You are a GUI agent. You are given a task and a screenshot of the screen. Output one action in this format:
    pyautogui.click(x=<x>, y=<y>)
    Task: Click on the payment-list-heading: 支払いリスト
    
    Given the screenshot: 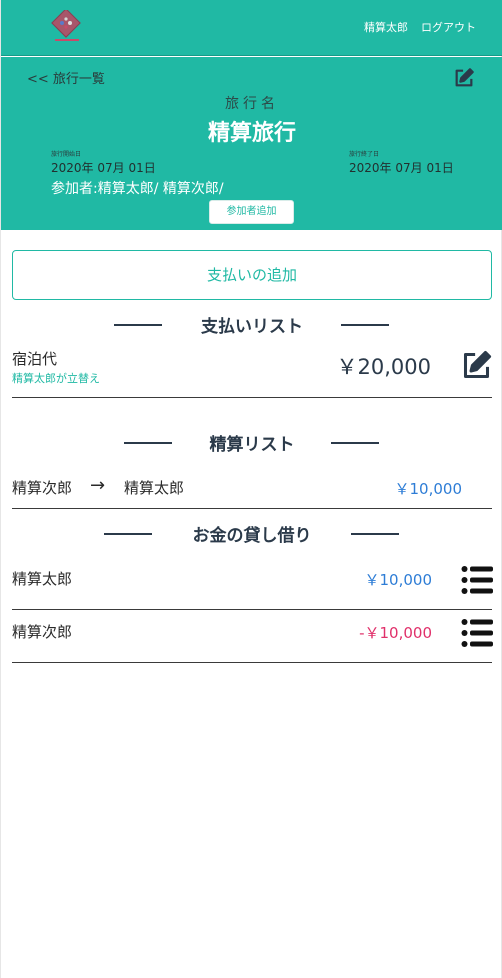 What is the action you would take?
    pyautogui.click(x=251, y=324)
    